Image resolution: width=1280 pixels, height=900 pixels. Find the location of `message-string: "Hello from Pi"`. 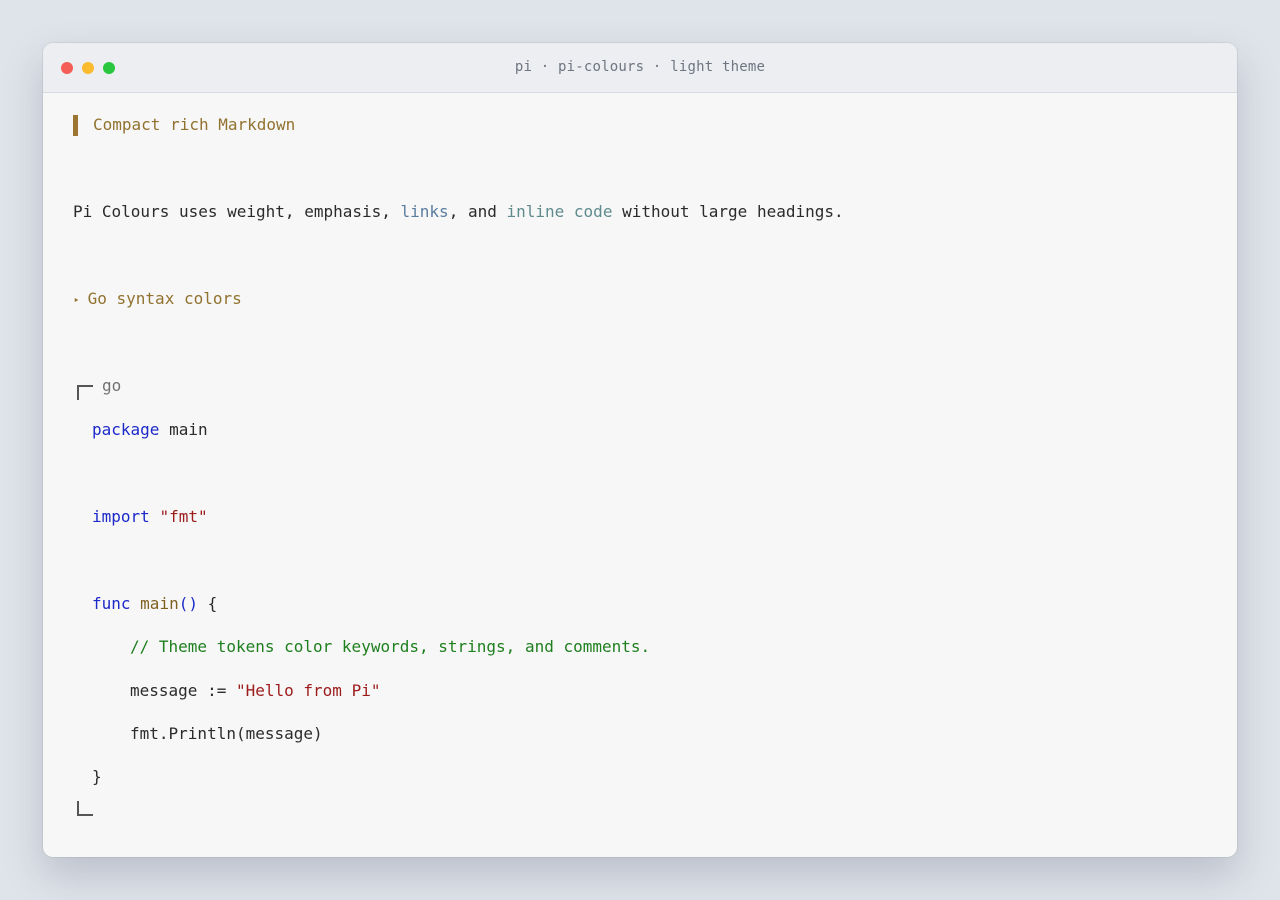

message-string: "Hello from Pi" is located at coordinates (308, 690).